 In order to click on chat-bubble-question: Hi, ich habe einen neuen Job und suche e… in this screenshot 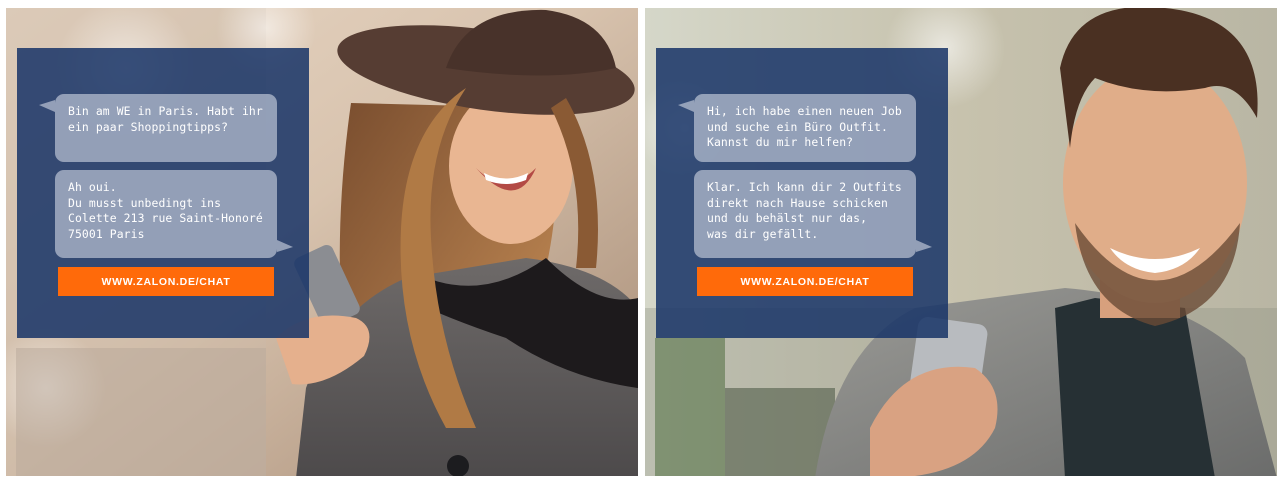, I will do `click(797, 128)`.